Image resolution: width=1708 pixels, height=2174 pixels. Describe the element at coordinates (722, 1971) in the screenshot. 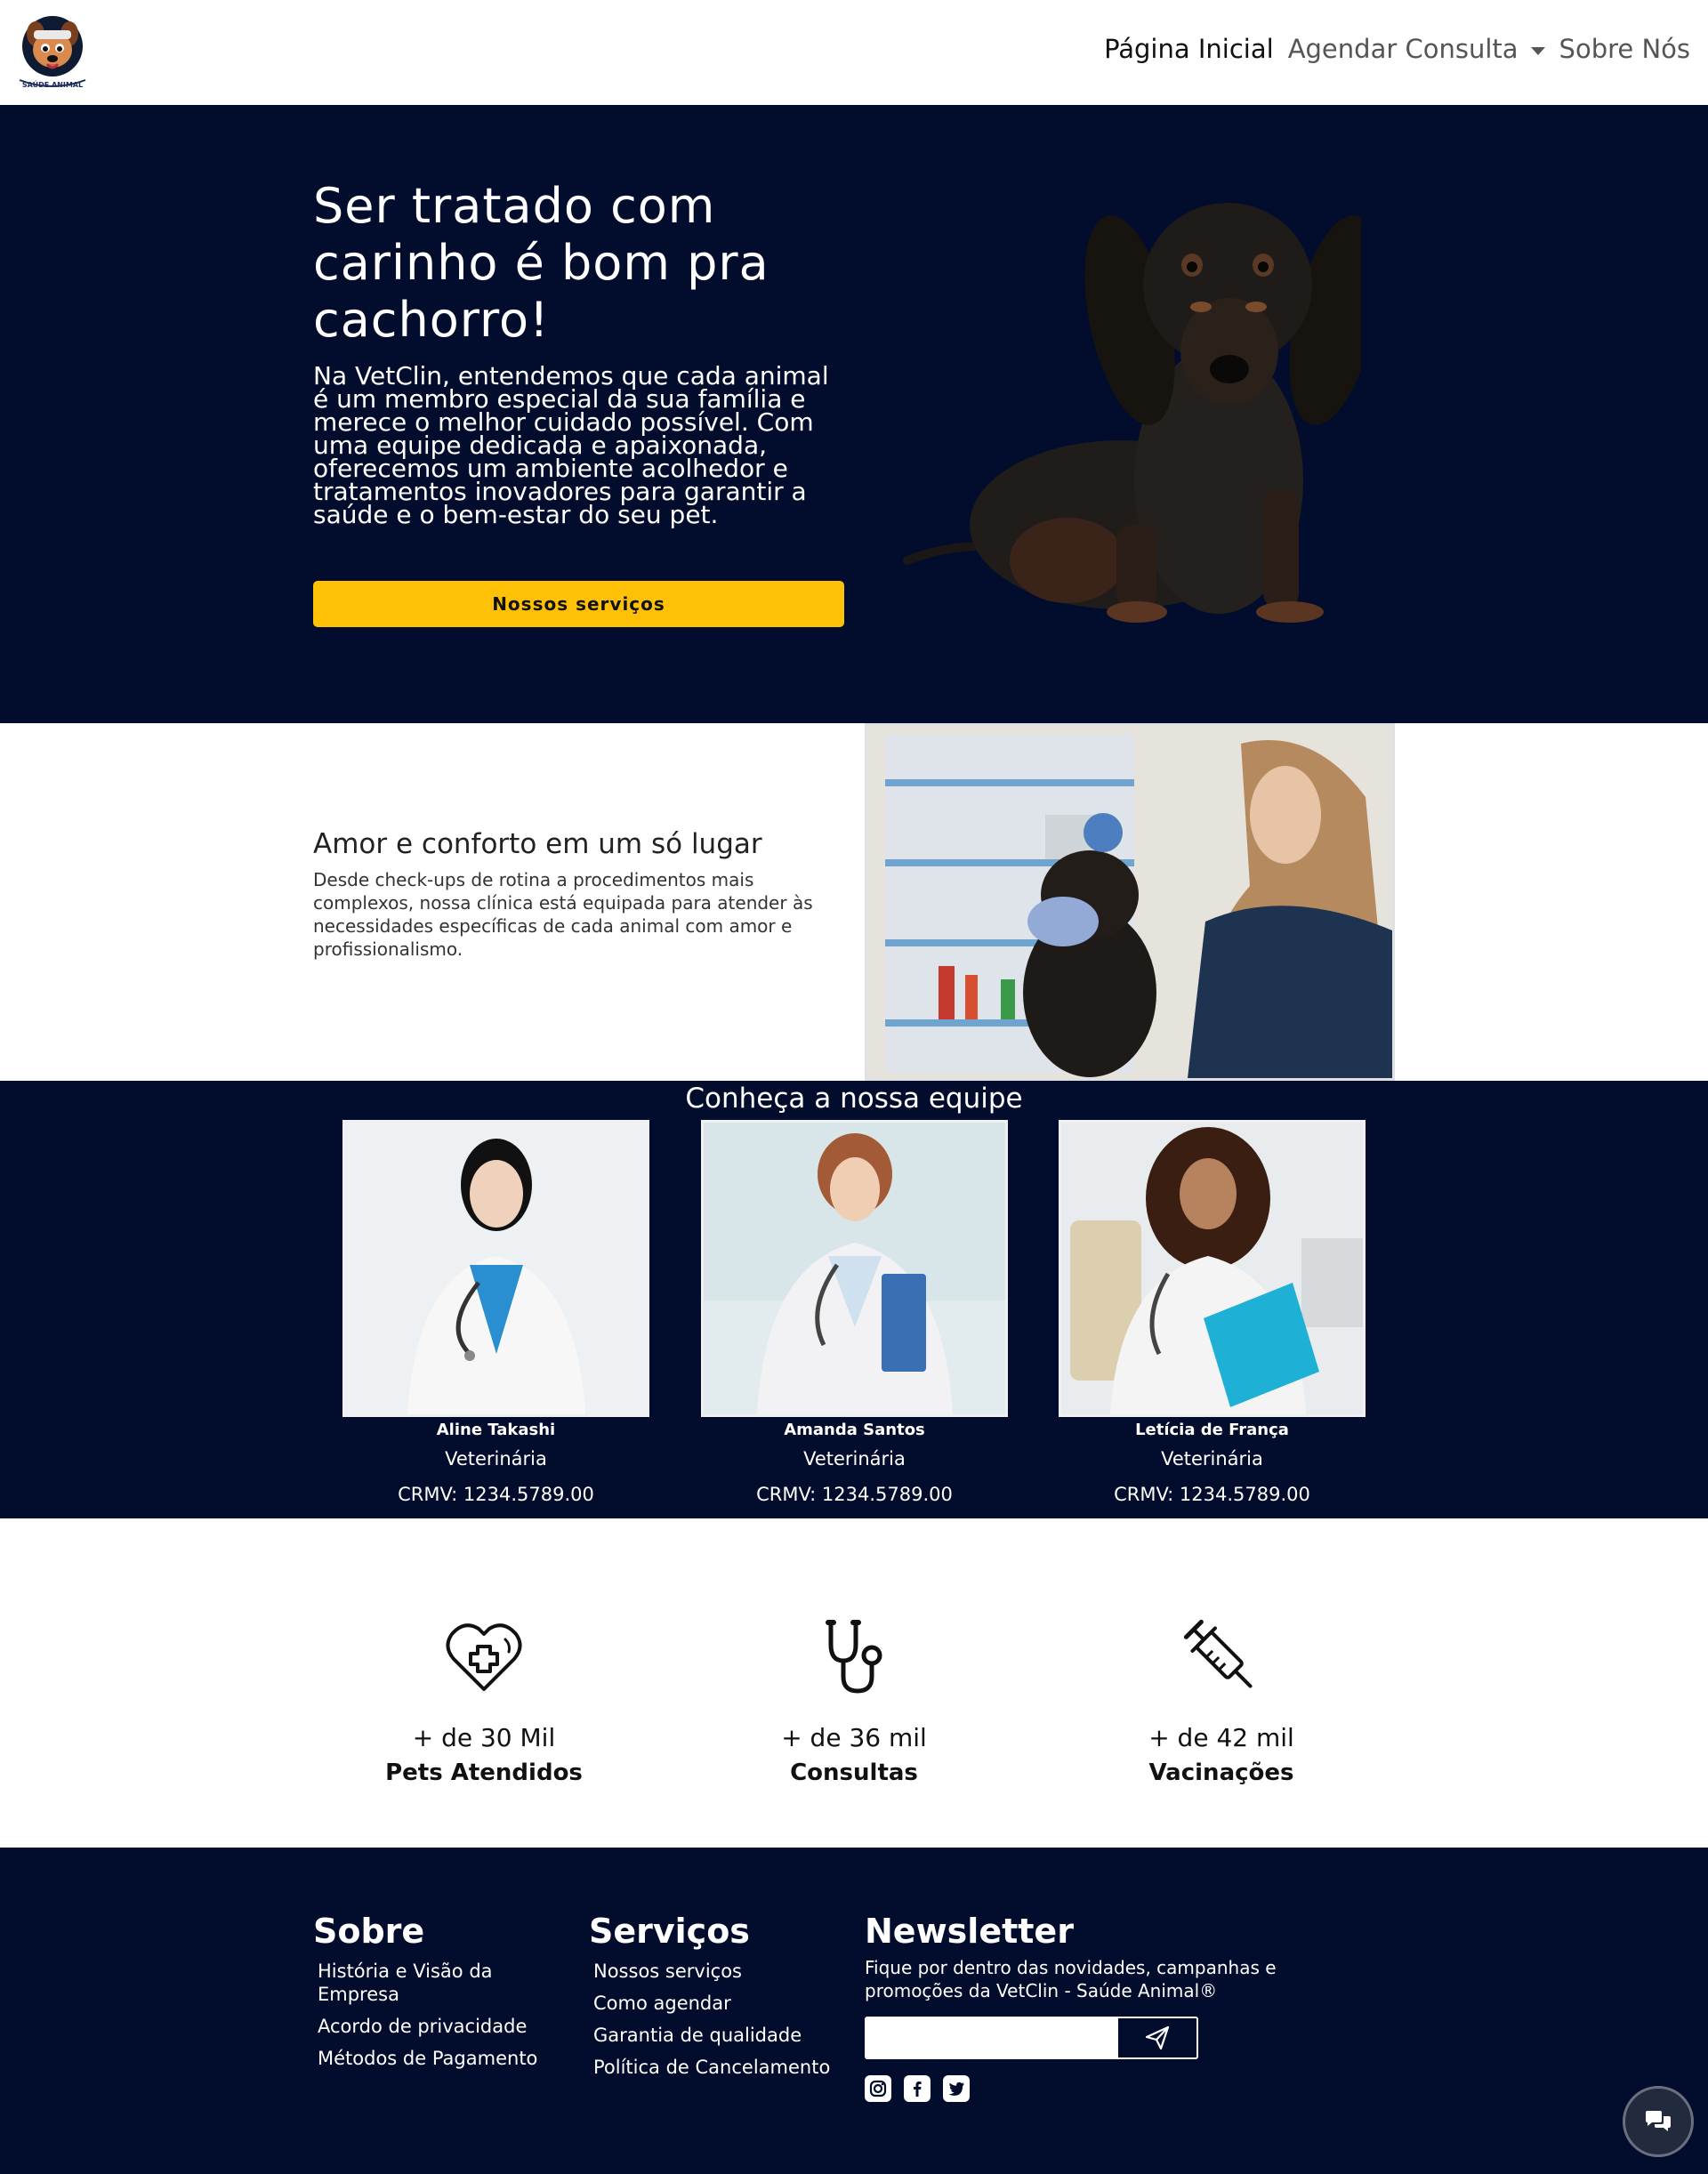

I see `footer-link-services: Nossos serviços` at that location.